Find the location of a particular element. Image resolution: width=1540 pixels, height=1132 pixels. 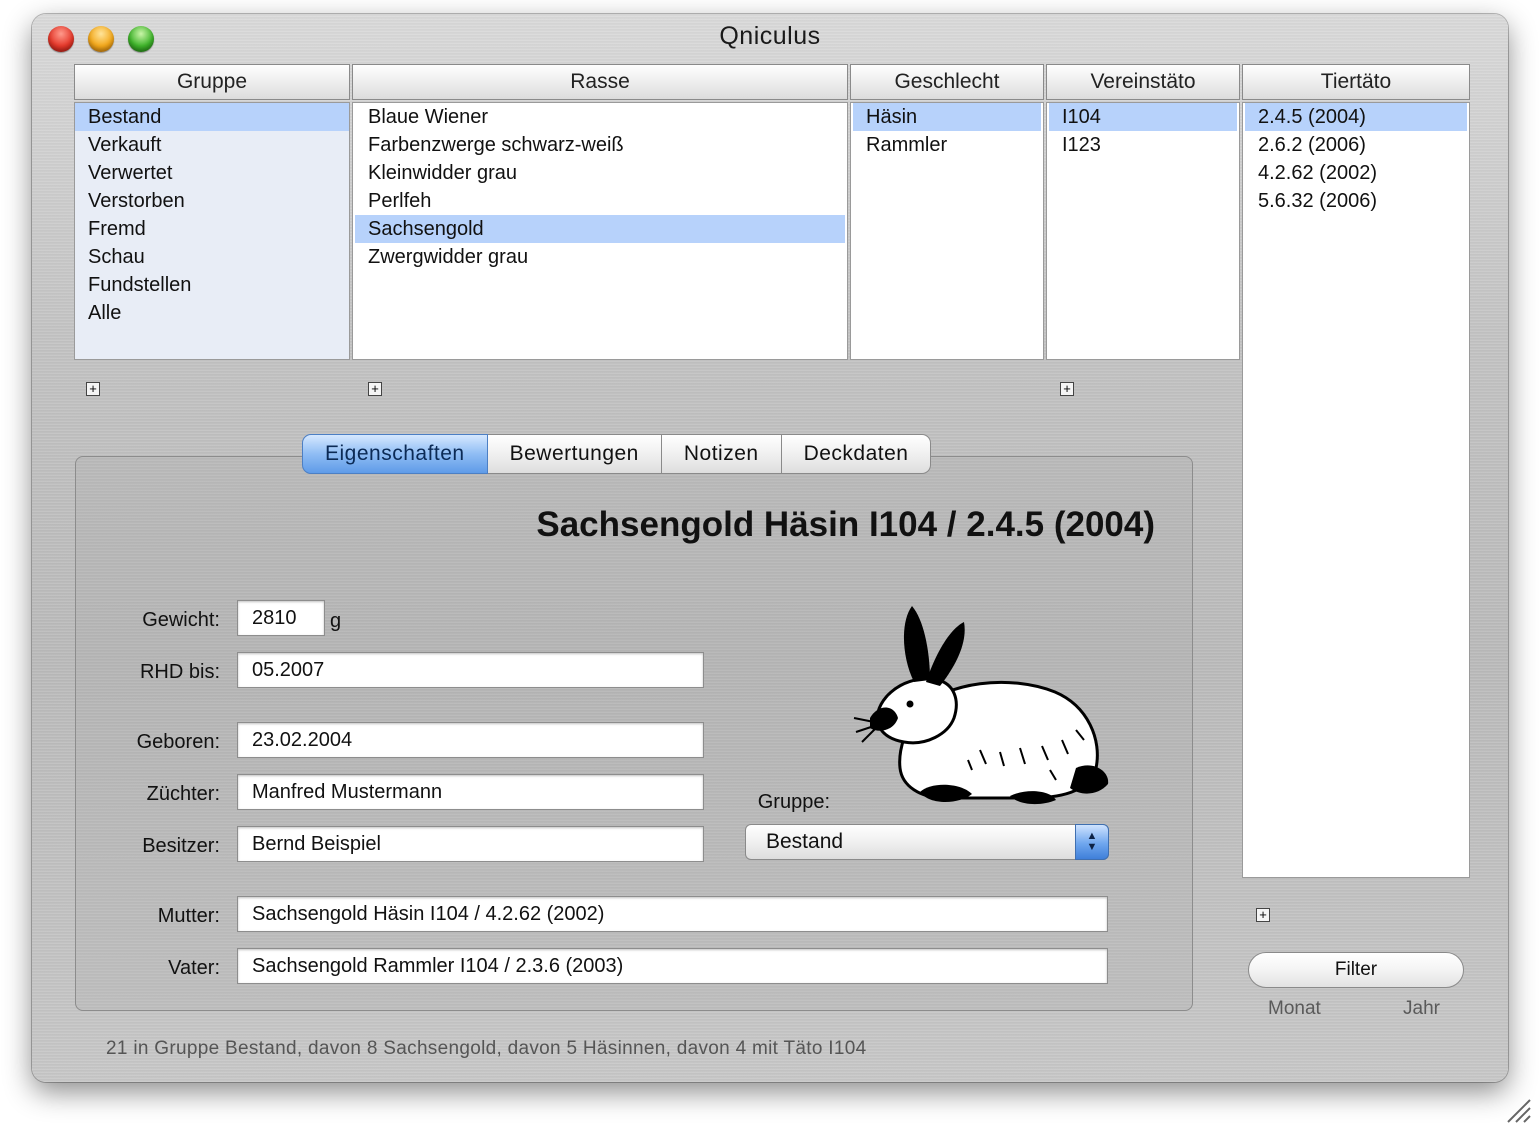

rabbit-image is located at coordinates (981, 705).